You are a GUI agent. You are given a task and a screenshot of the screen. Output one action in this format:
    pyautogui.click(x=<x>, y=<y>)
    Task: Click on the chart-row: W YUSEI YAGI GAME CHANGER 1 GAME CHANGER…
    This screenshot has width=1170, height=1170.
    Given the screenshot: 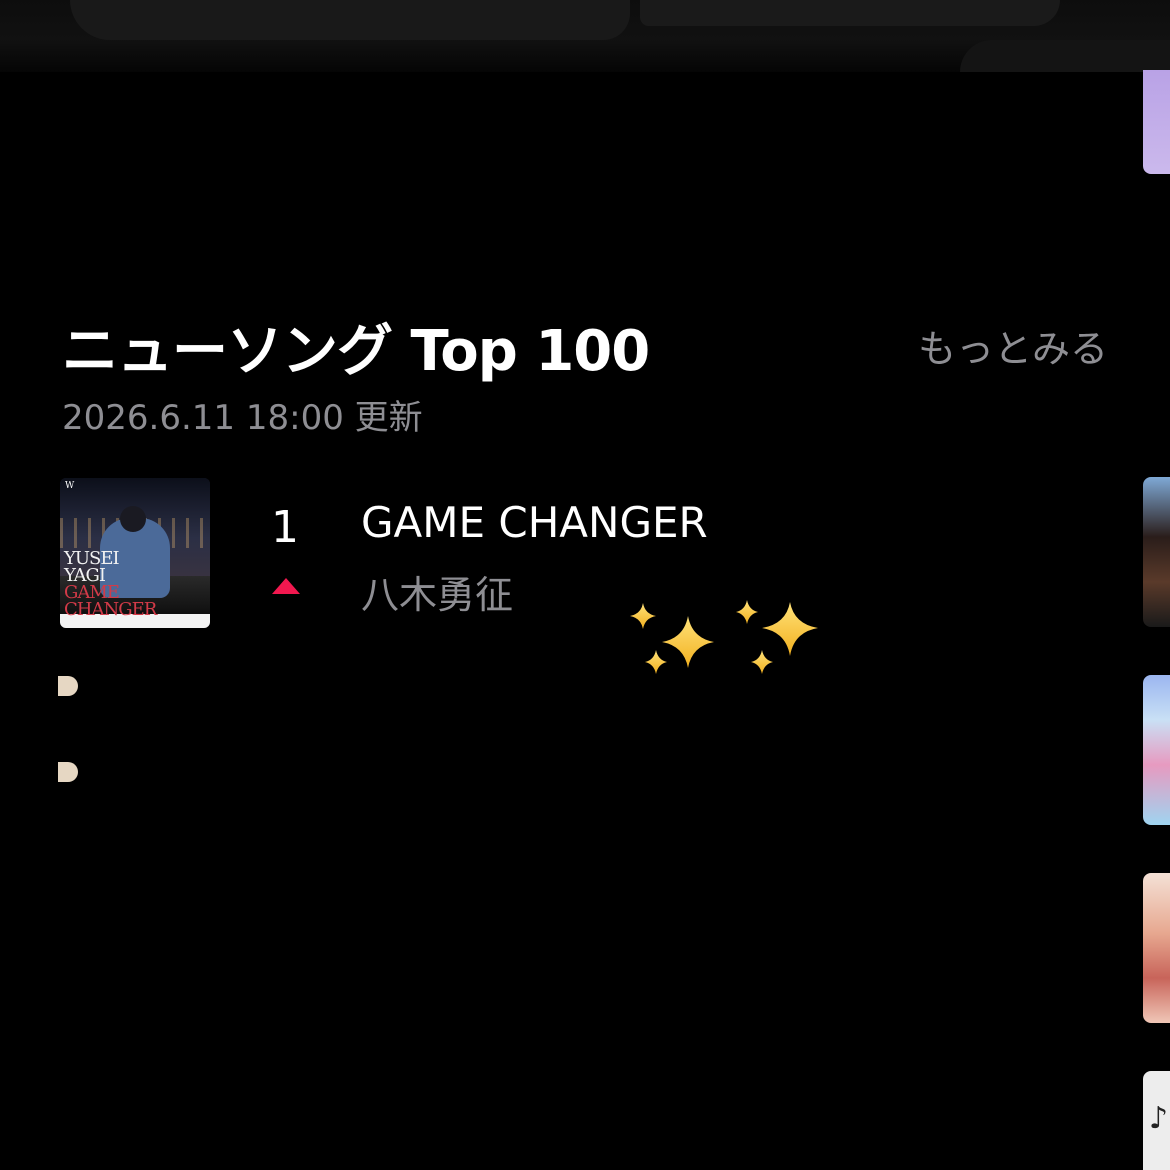 What is the action you would take?
    pyautogui.click(x=590, y=553)
    